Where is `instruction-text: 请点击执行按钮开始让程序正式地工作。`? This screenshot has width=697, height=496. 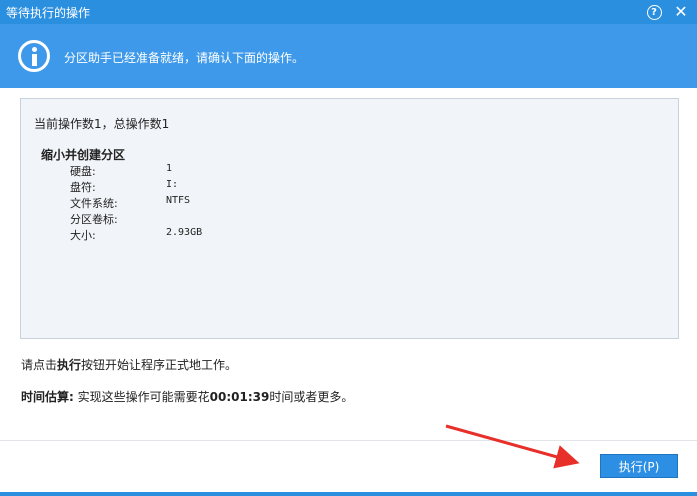 instruction-text: 请点击执行按钮开始让程序正式地工作。 is located at coordinates (129, 365).